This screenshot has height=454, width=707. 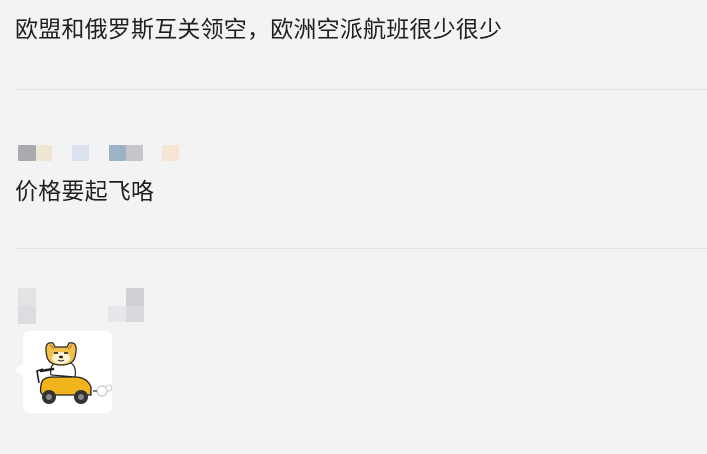 I want to click on comment-text: 价格要起飞咯, so click(x=85, y=192).